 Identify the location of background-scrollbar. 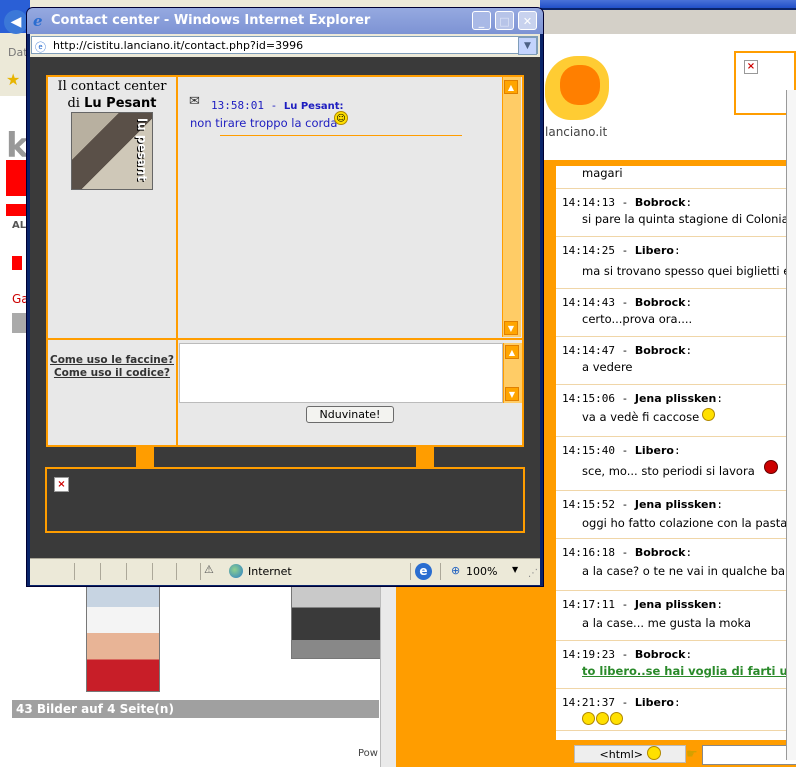
(791, 425).